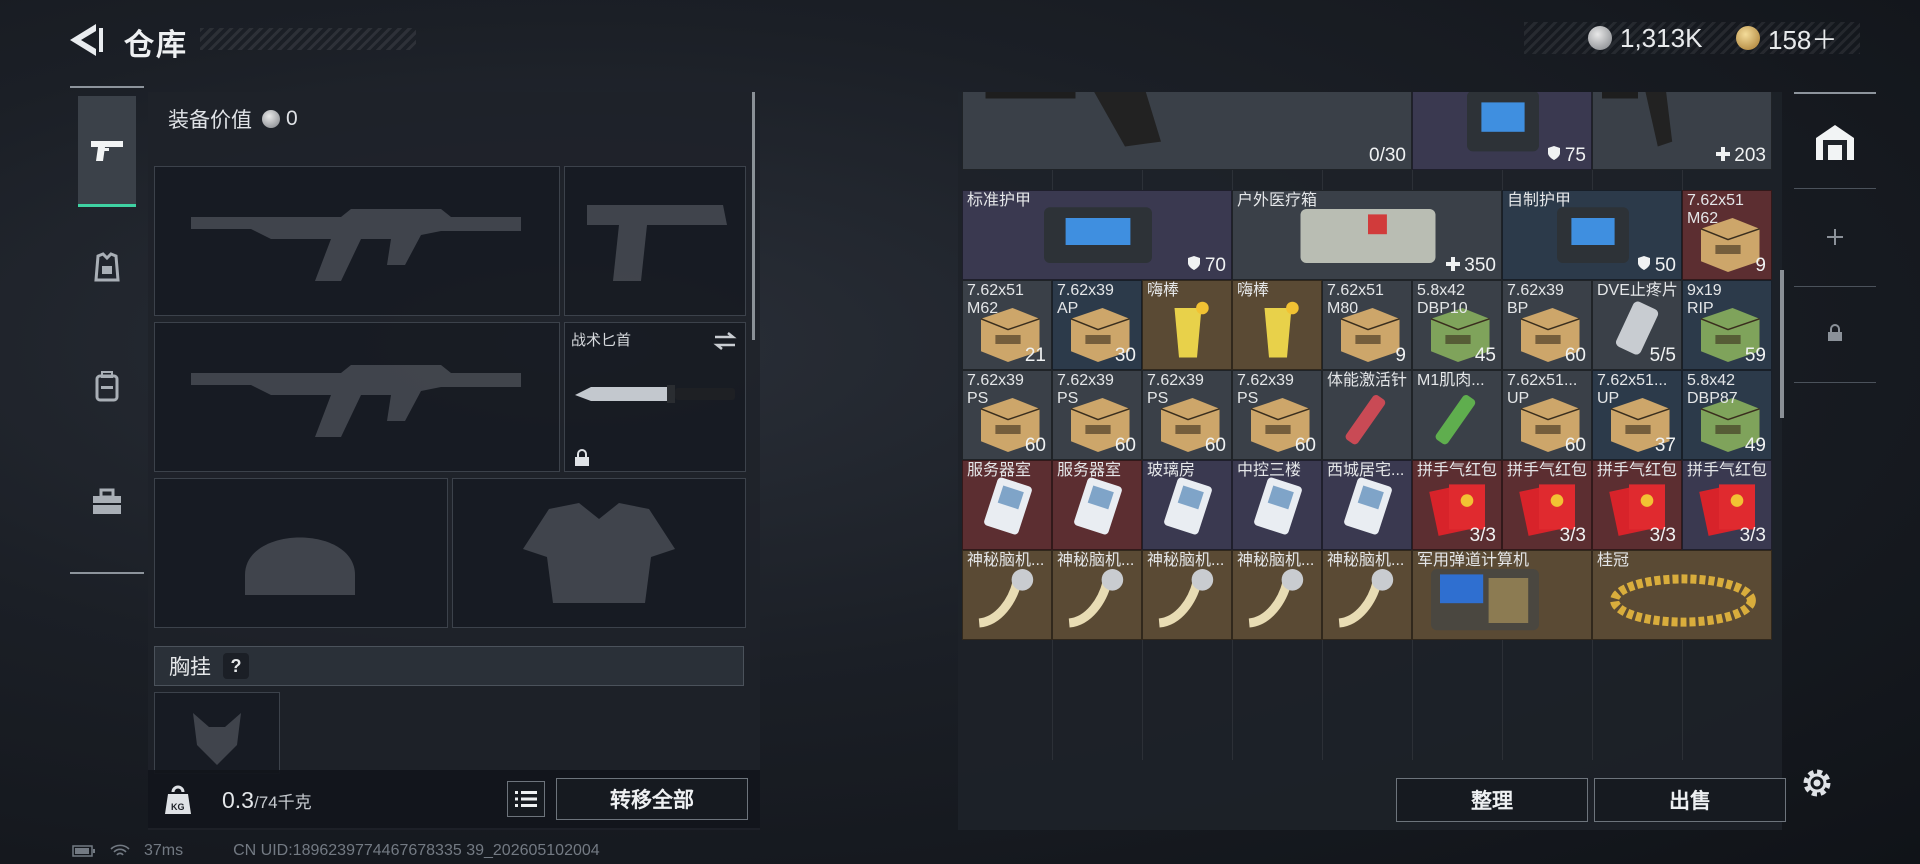 The height and width of the screenshot is (864, 1920). Describe the element at coordinates (1485, 356) in the screenshot. I see `item-count-badge: 45` at that location.